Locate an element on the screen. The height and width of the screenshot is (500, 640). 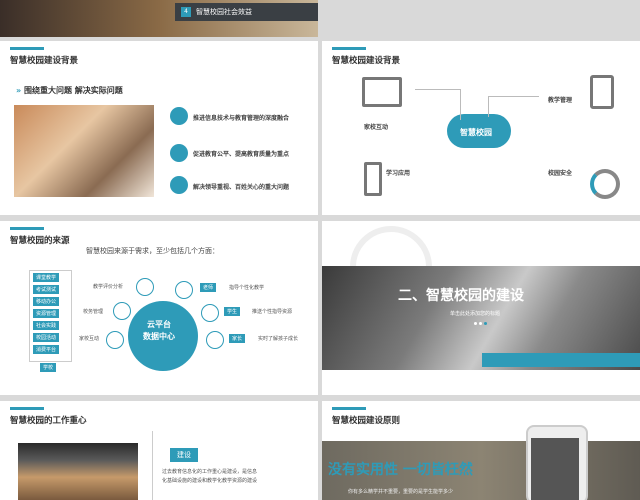
double-chevron-icon: » is located at coordinates (19, 90).